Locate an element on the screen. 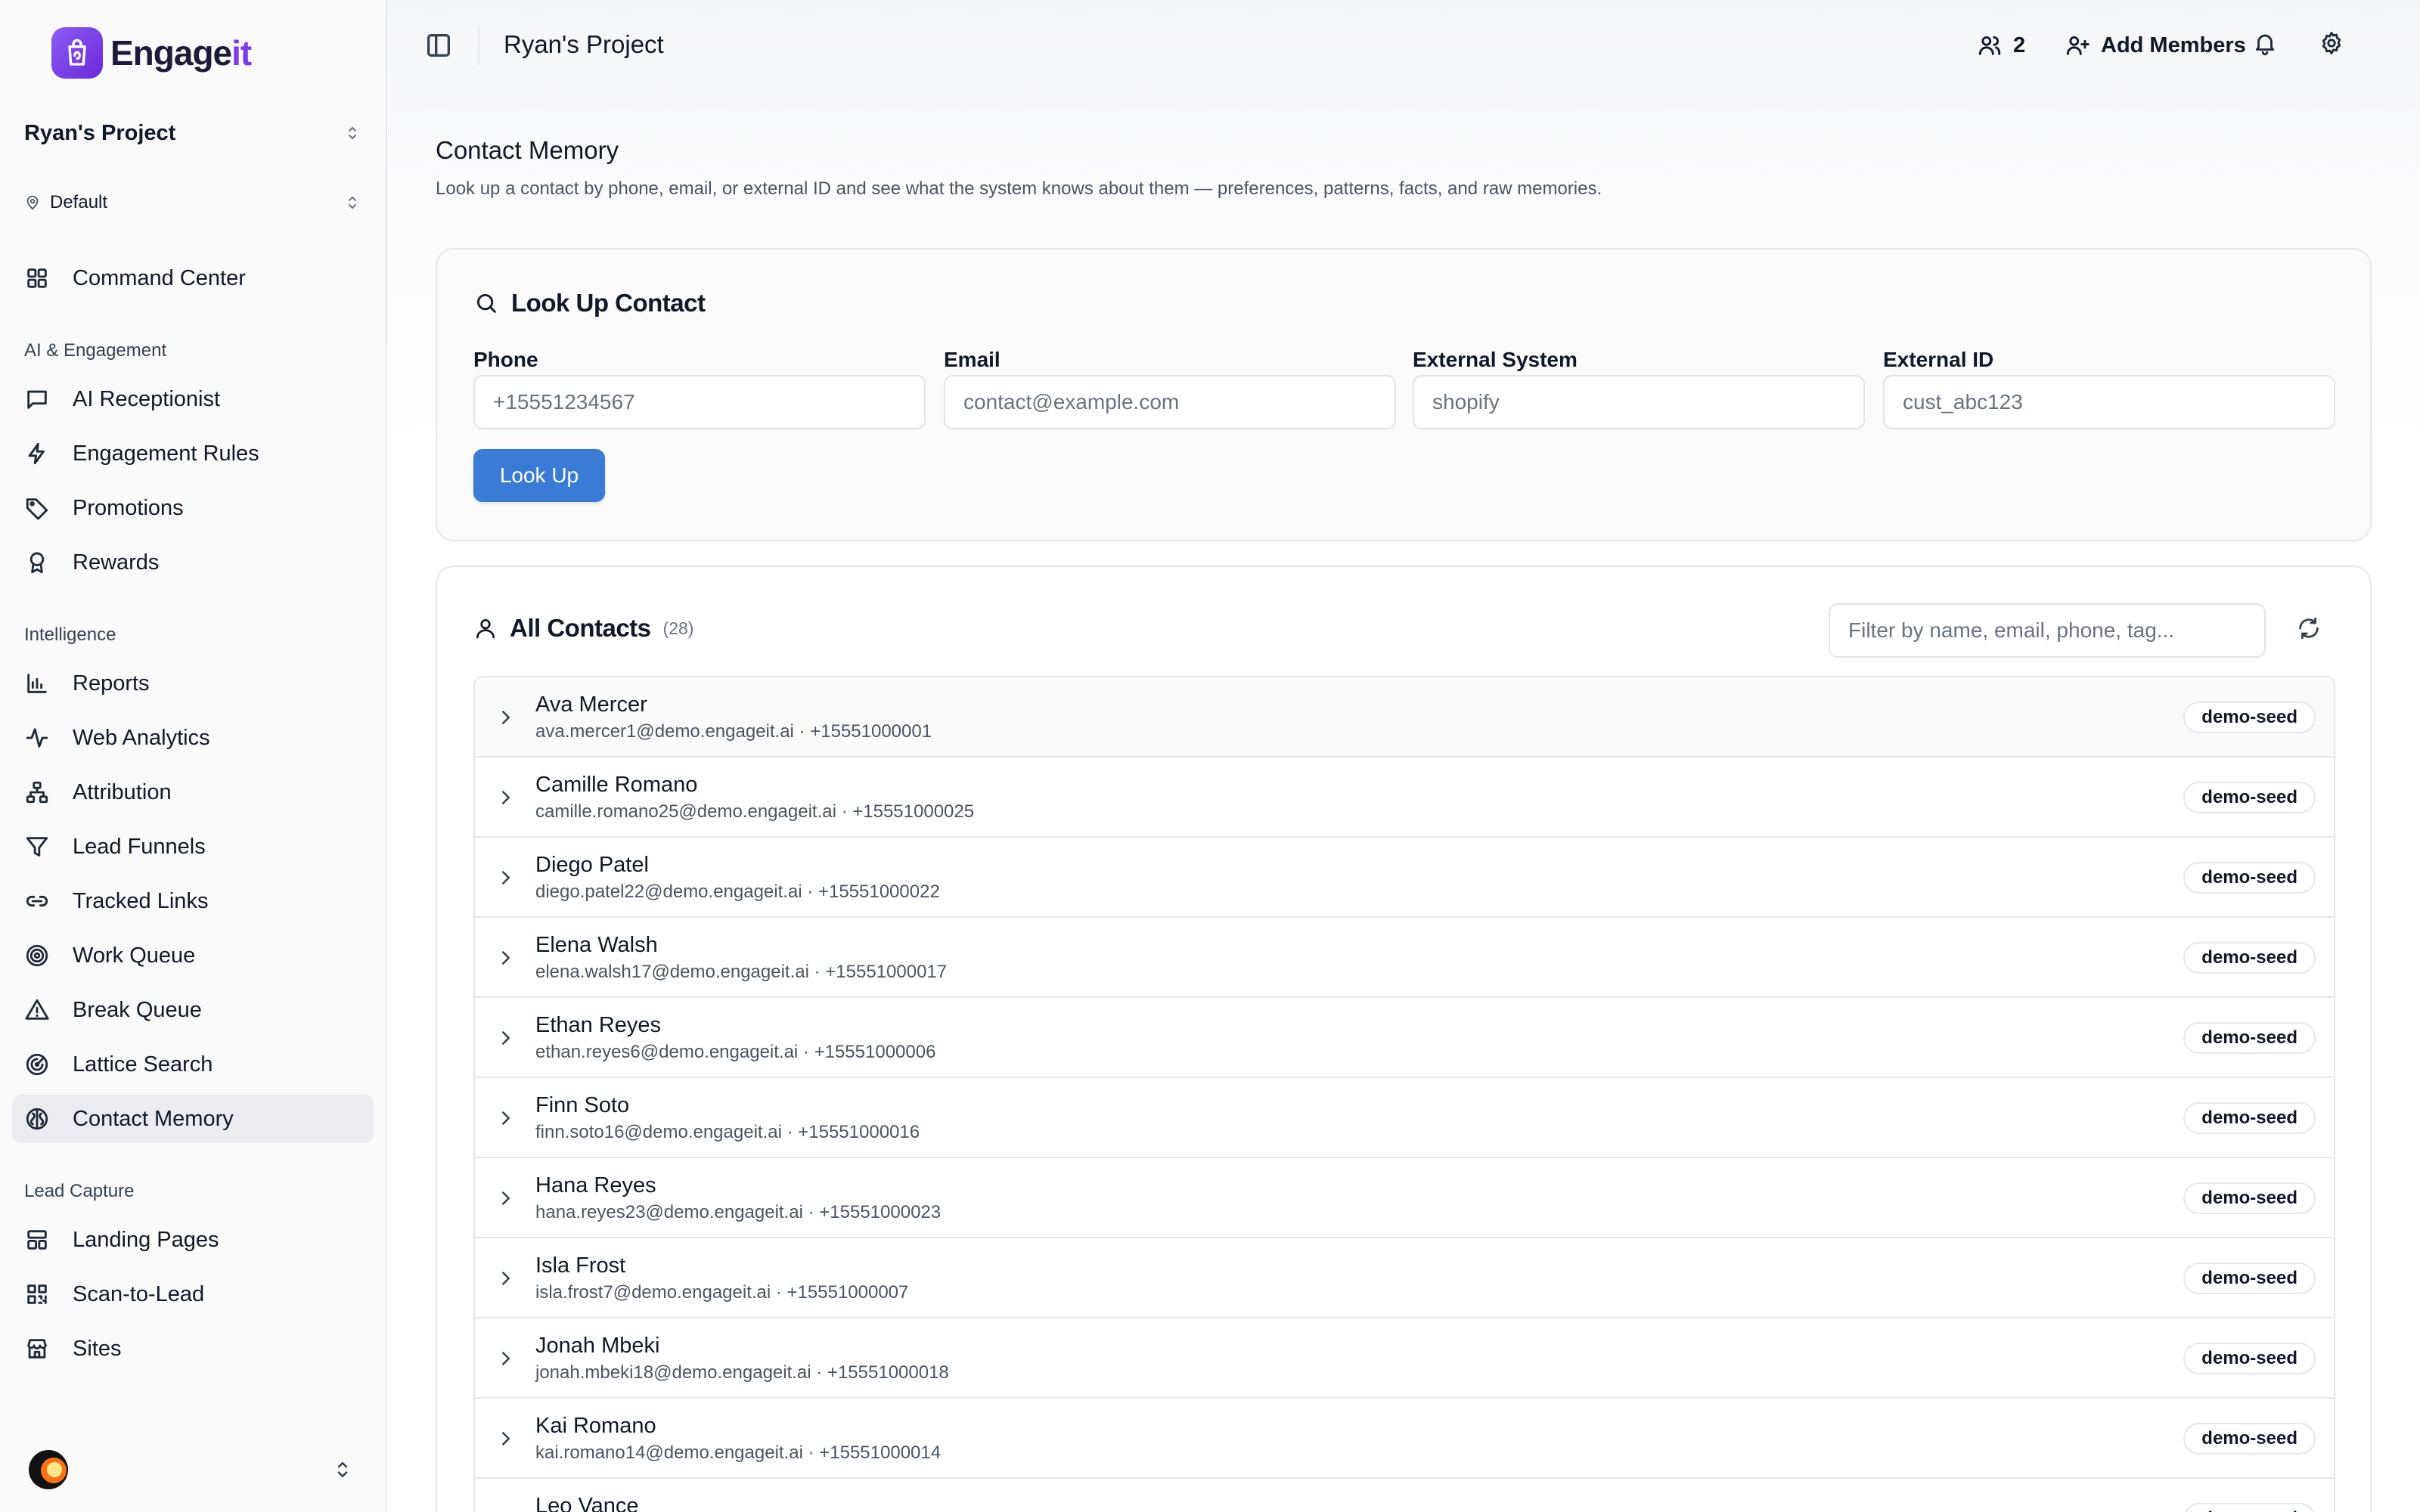 Image resolution: width=2420 pixels, height=1512 pixels. award-icon is located at coordinates (37, 563).